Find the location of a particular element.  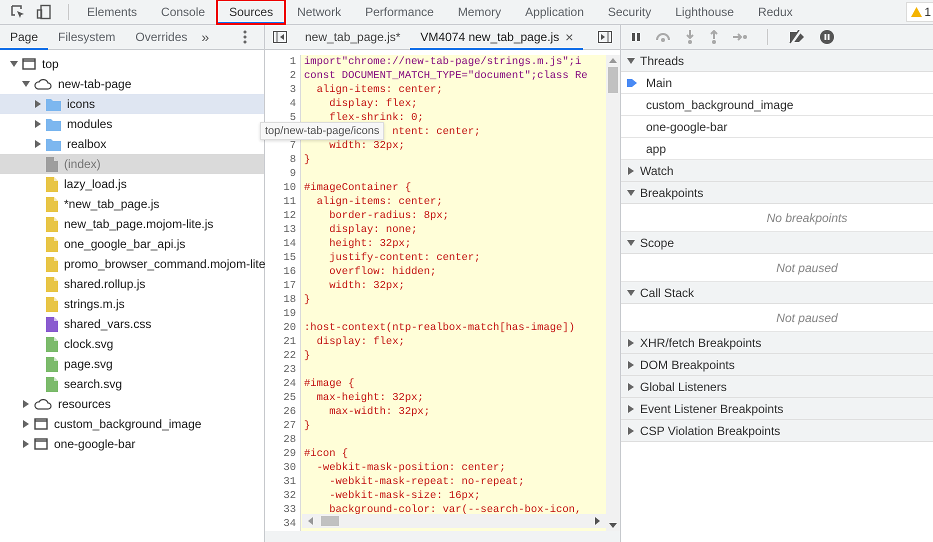

tree-item: promo_browser_command.mojom-lite is located at coordinates (132, 264).